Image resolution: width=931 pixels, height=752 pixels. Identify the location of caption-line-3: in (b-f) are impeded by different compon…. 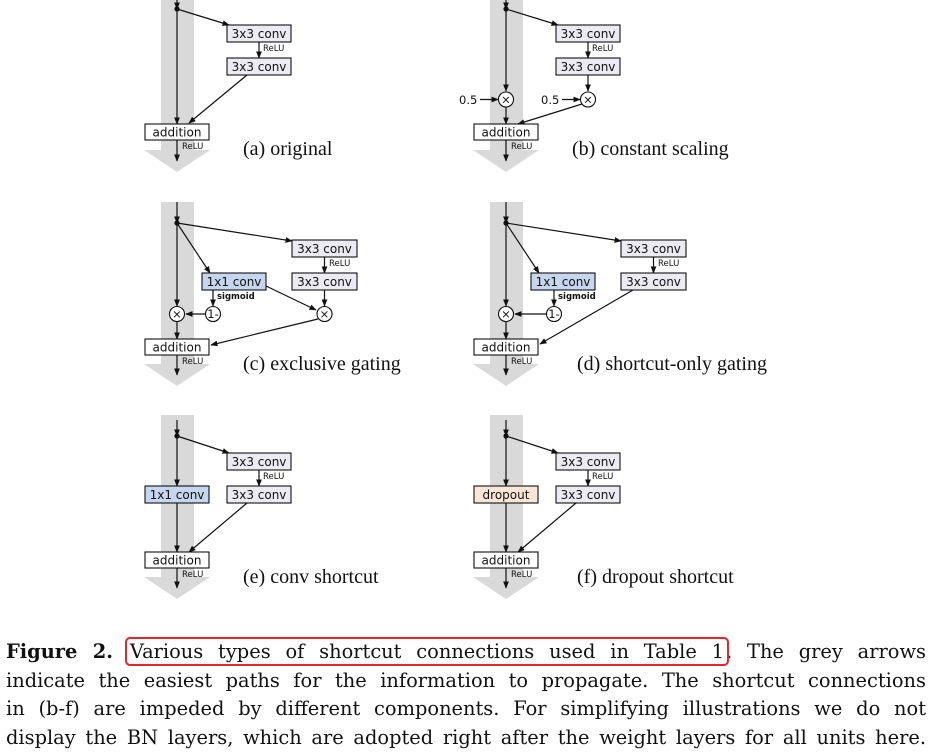
(466, 709).